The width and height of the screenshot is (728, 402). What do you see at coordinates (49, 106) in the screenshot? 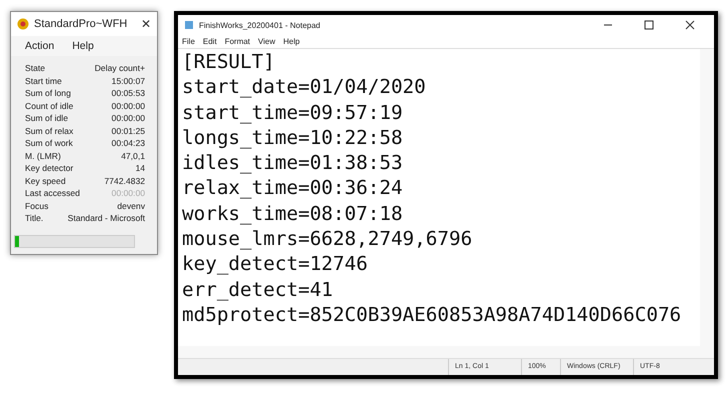
I see `stat-label: Count of idle` at bounding box center [49, 106].